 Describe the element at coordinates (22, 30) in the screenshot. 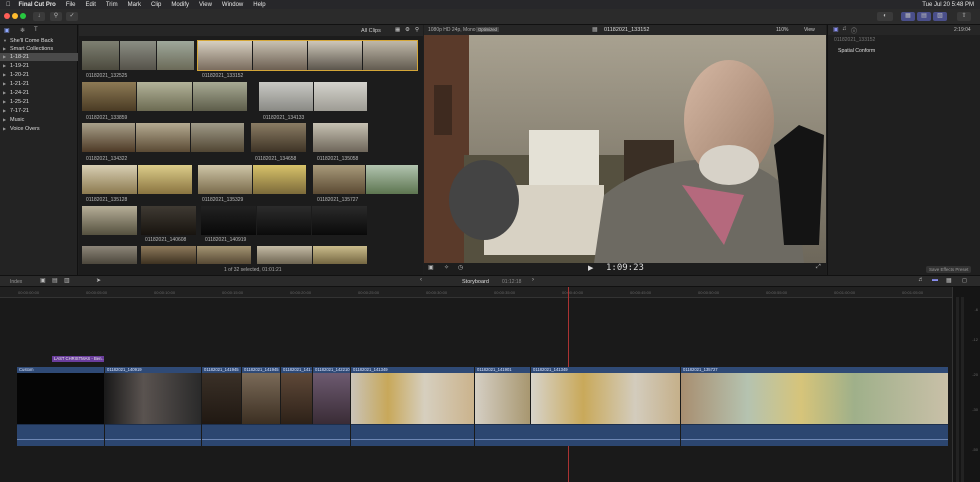

I see `photos-icon: ❄` at that location.